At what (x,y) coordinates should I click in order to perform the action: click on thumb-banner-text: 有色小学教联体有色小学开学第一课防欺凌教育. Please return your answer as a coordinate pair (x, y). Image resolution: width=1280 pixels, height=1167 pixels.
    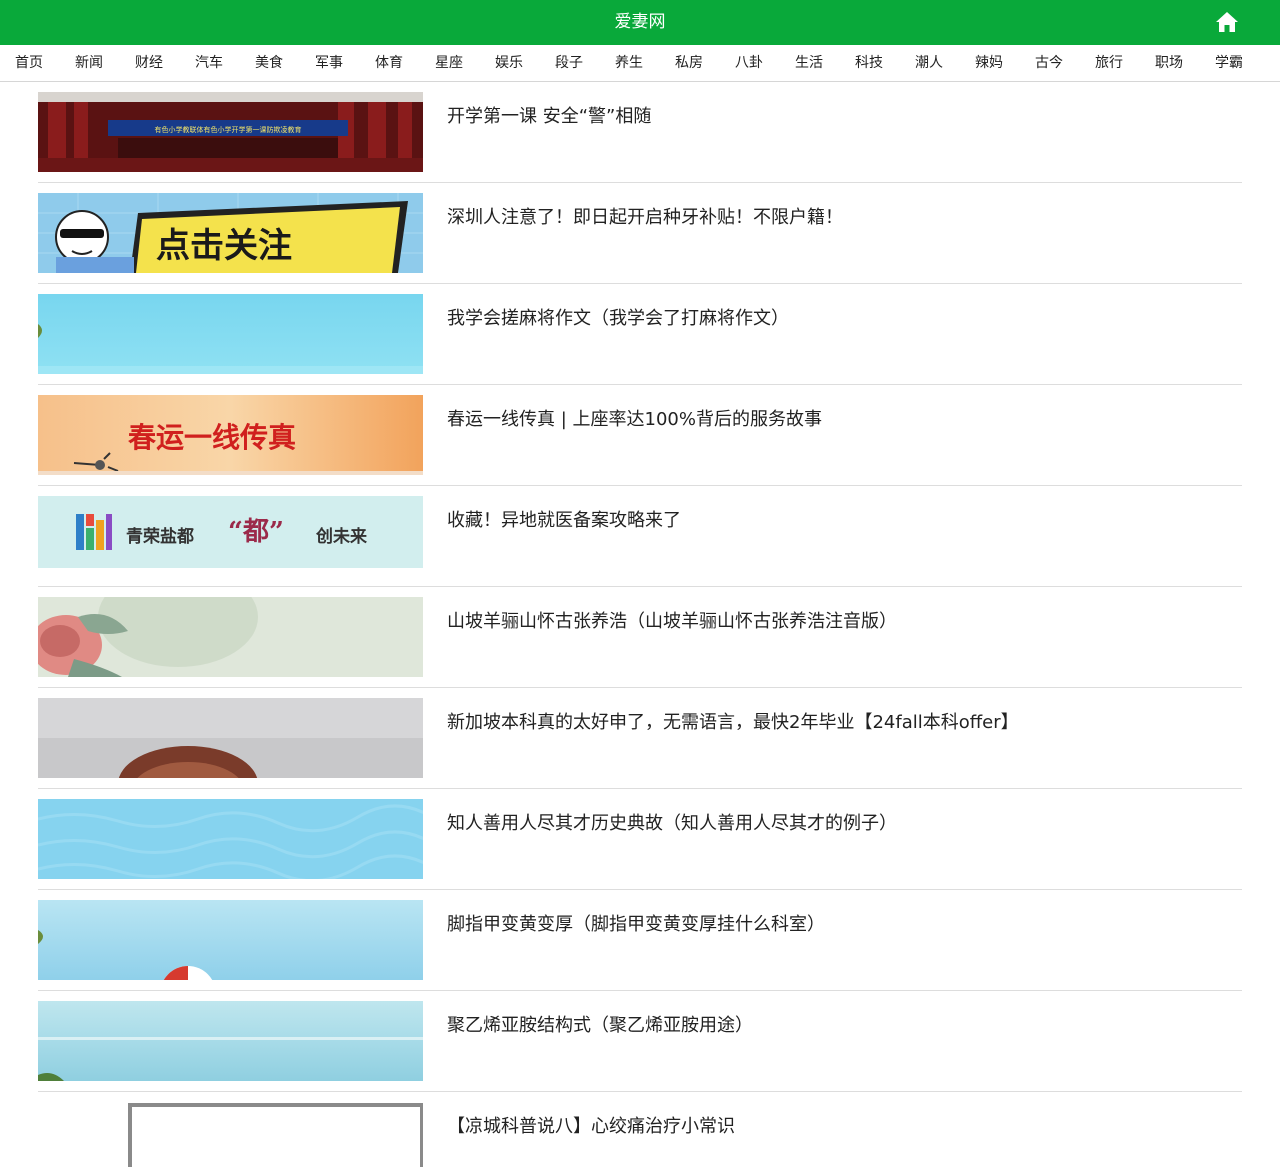
    Looking at the image, I should click on (228, 129).